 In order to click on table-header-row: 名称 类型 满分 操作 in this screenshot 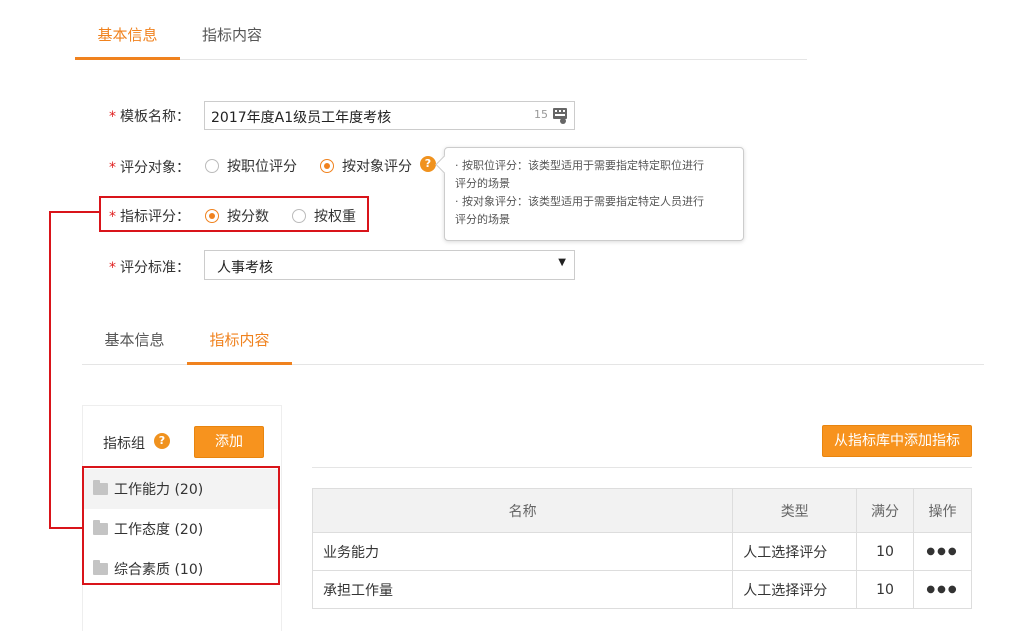, I will do `click(641, 510)`.